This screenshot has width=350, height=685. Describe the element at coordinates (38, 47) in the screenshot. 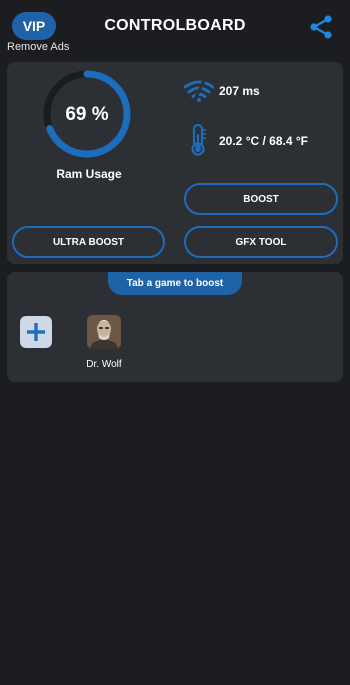

I see `remove-ads-label: Remove Ads` at that location.